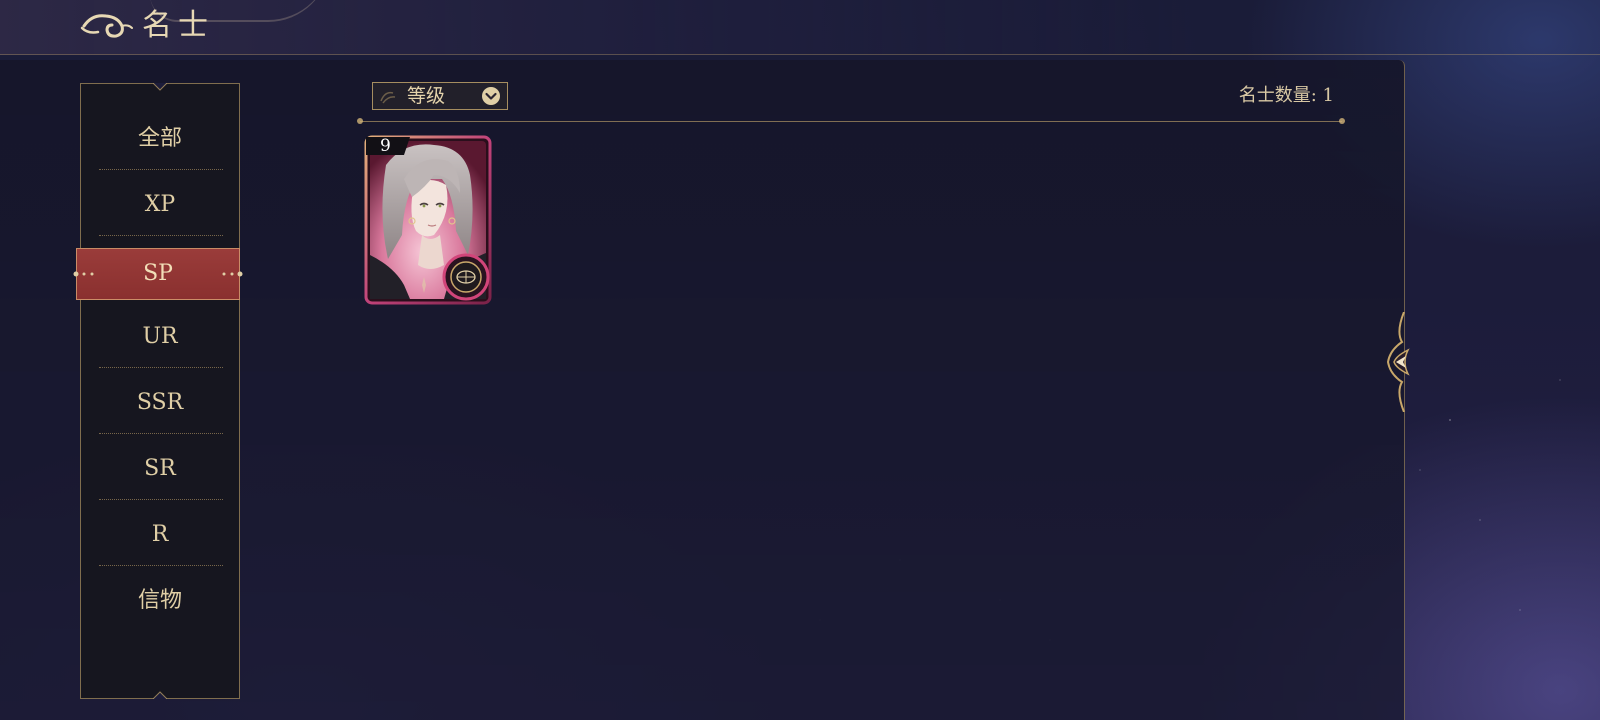 Image resolution: width=1600 pixels, height=720 pixels. I want to click on cloud-pattern-icon, so click(388, 97).